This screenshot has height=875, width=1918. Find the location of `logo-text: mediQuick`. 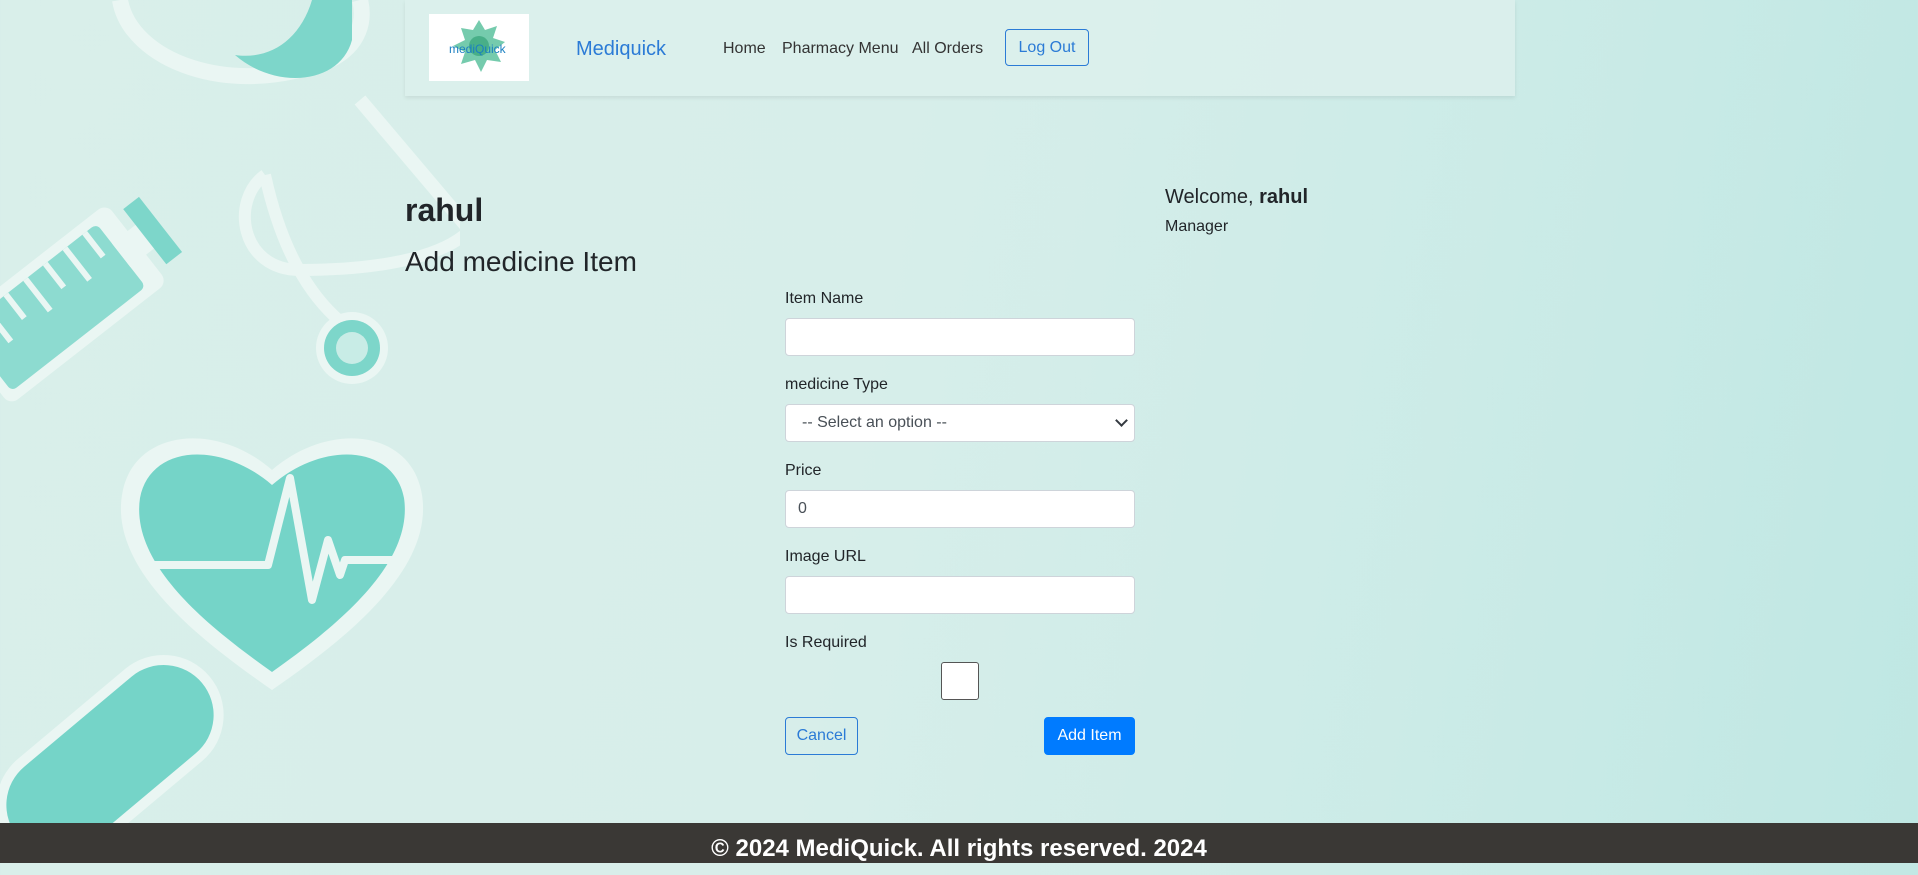

logo-text: mediQuick is located at coordinates (477, 49).